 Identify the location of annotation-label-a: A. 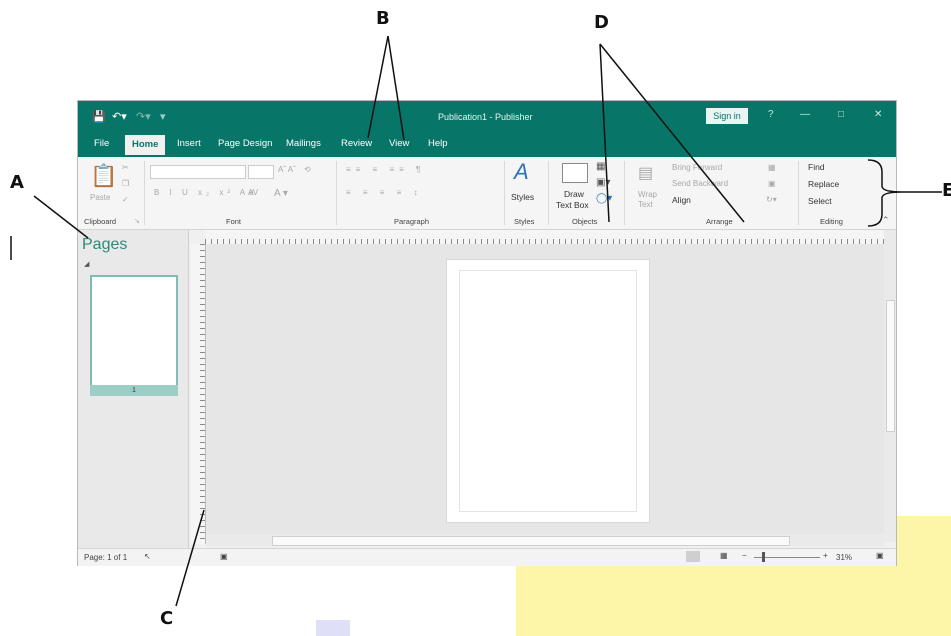
(17, 182).